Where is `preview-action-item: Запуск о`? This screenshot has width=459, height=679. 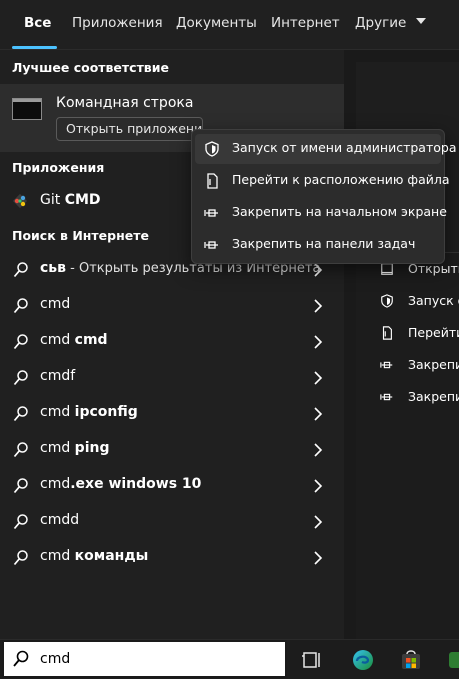
preview-action-item: Запуск о is located at coordinates (433, 300).